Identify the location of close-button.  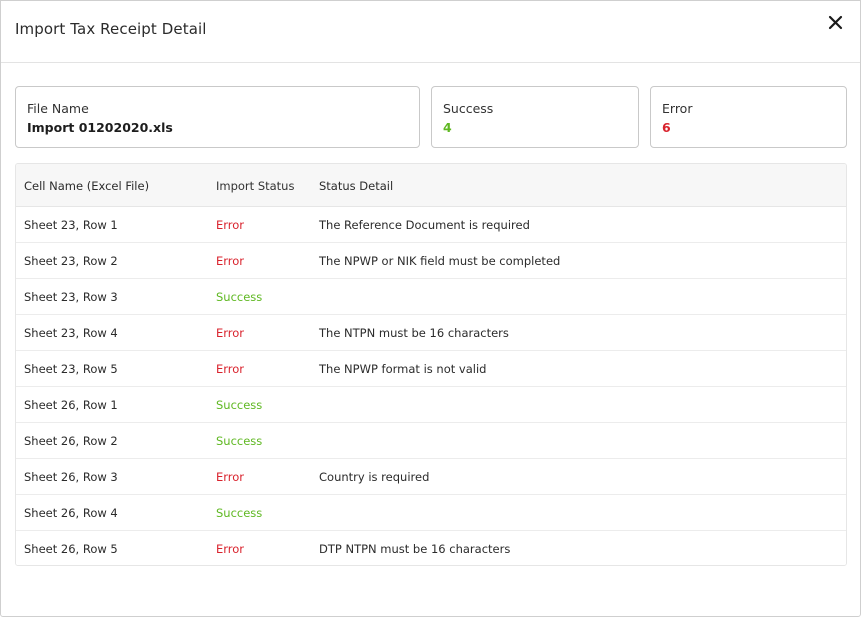
(836, 23).